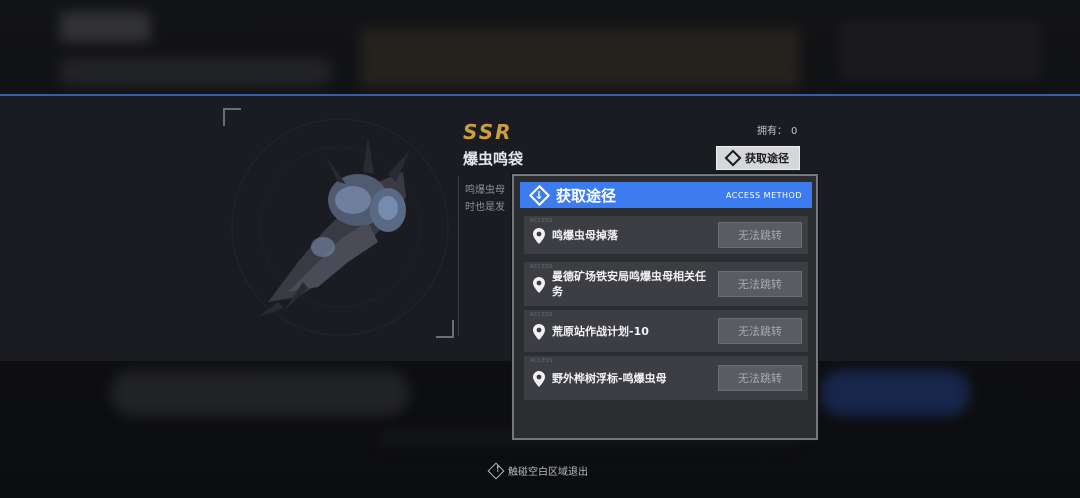 This screenshot has width=1080, height=498. I want to click on diamond-arrow-icon: ↓, so click(539, 195).